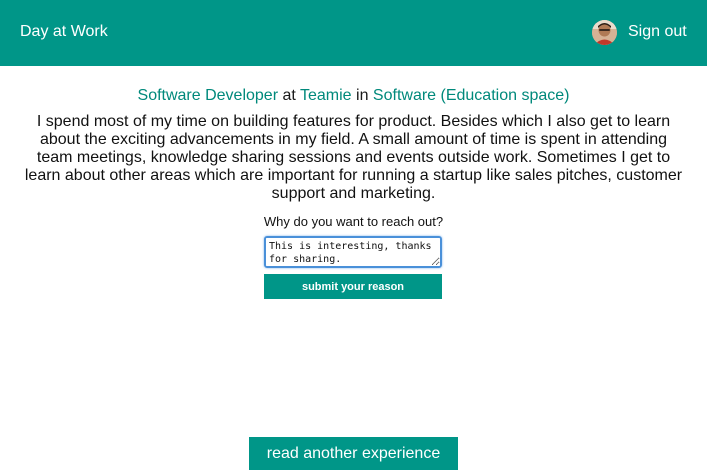 This screenshot has width=707, height=470. I want to click on submit-reason-button: submit your reason, so click(353, 286).